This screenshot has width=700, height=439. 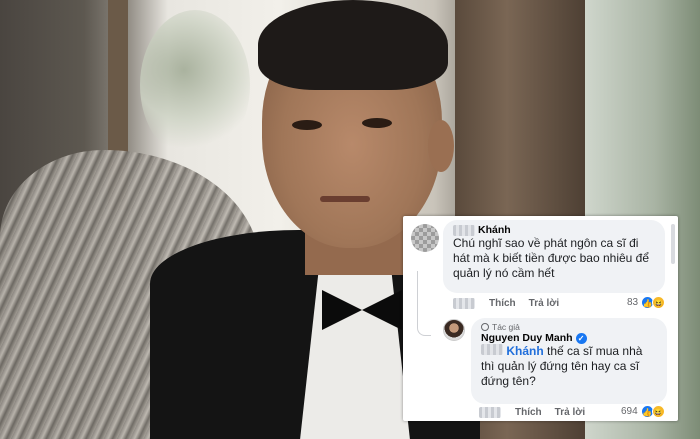 I want to click on comment-actions: Thích Trả lời, so click(x=512, y=303).